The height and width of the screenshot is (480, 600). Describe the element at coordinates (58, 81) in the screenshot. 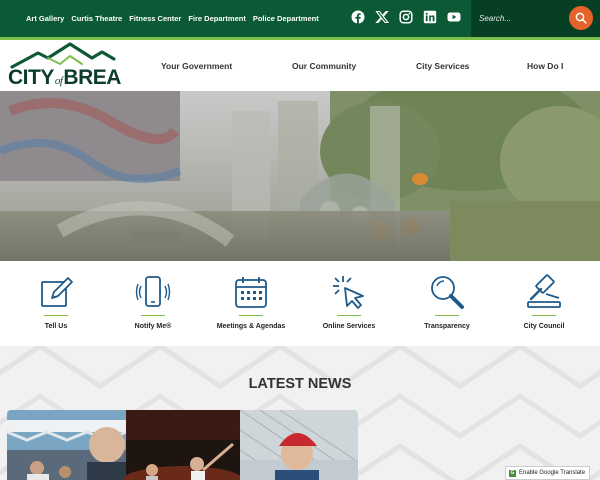

I see `logo-of: of` at that location.